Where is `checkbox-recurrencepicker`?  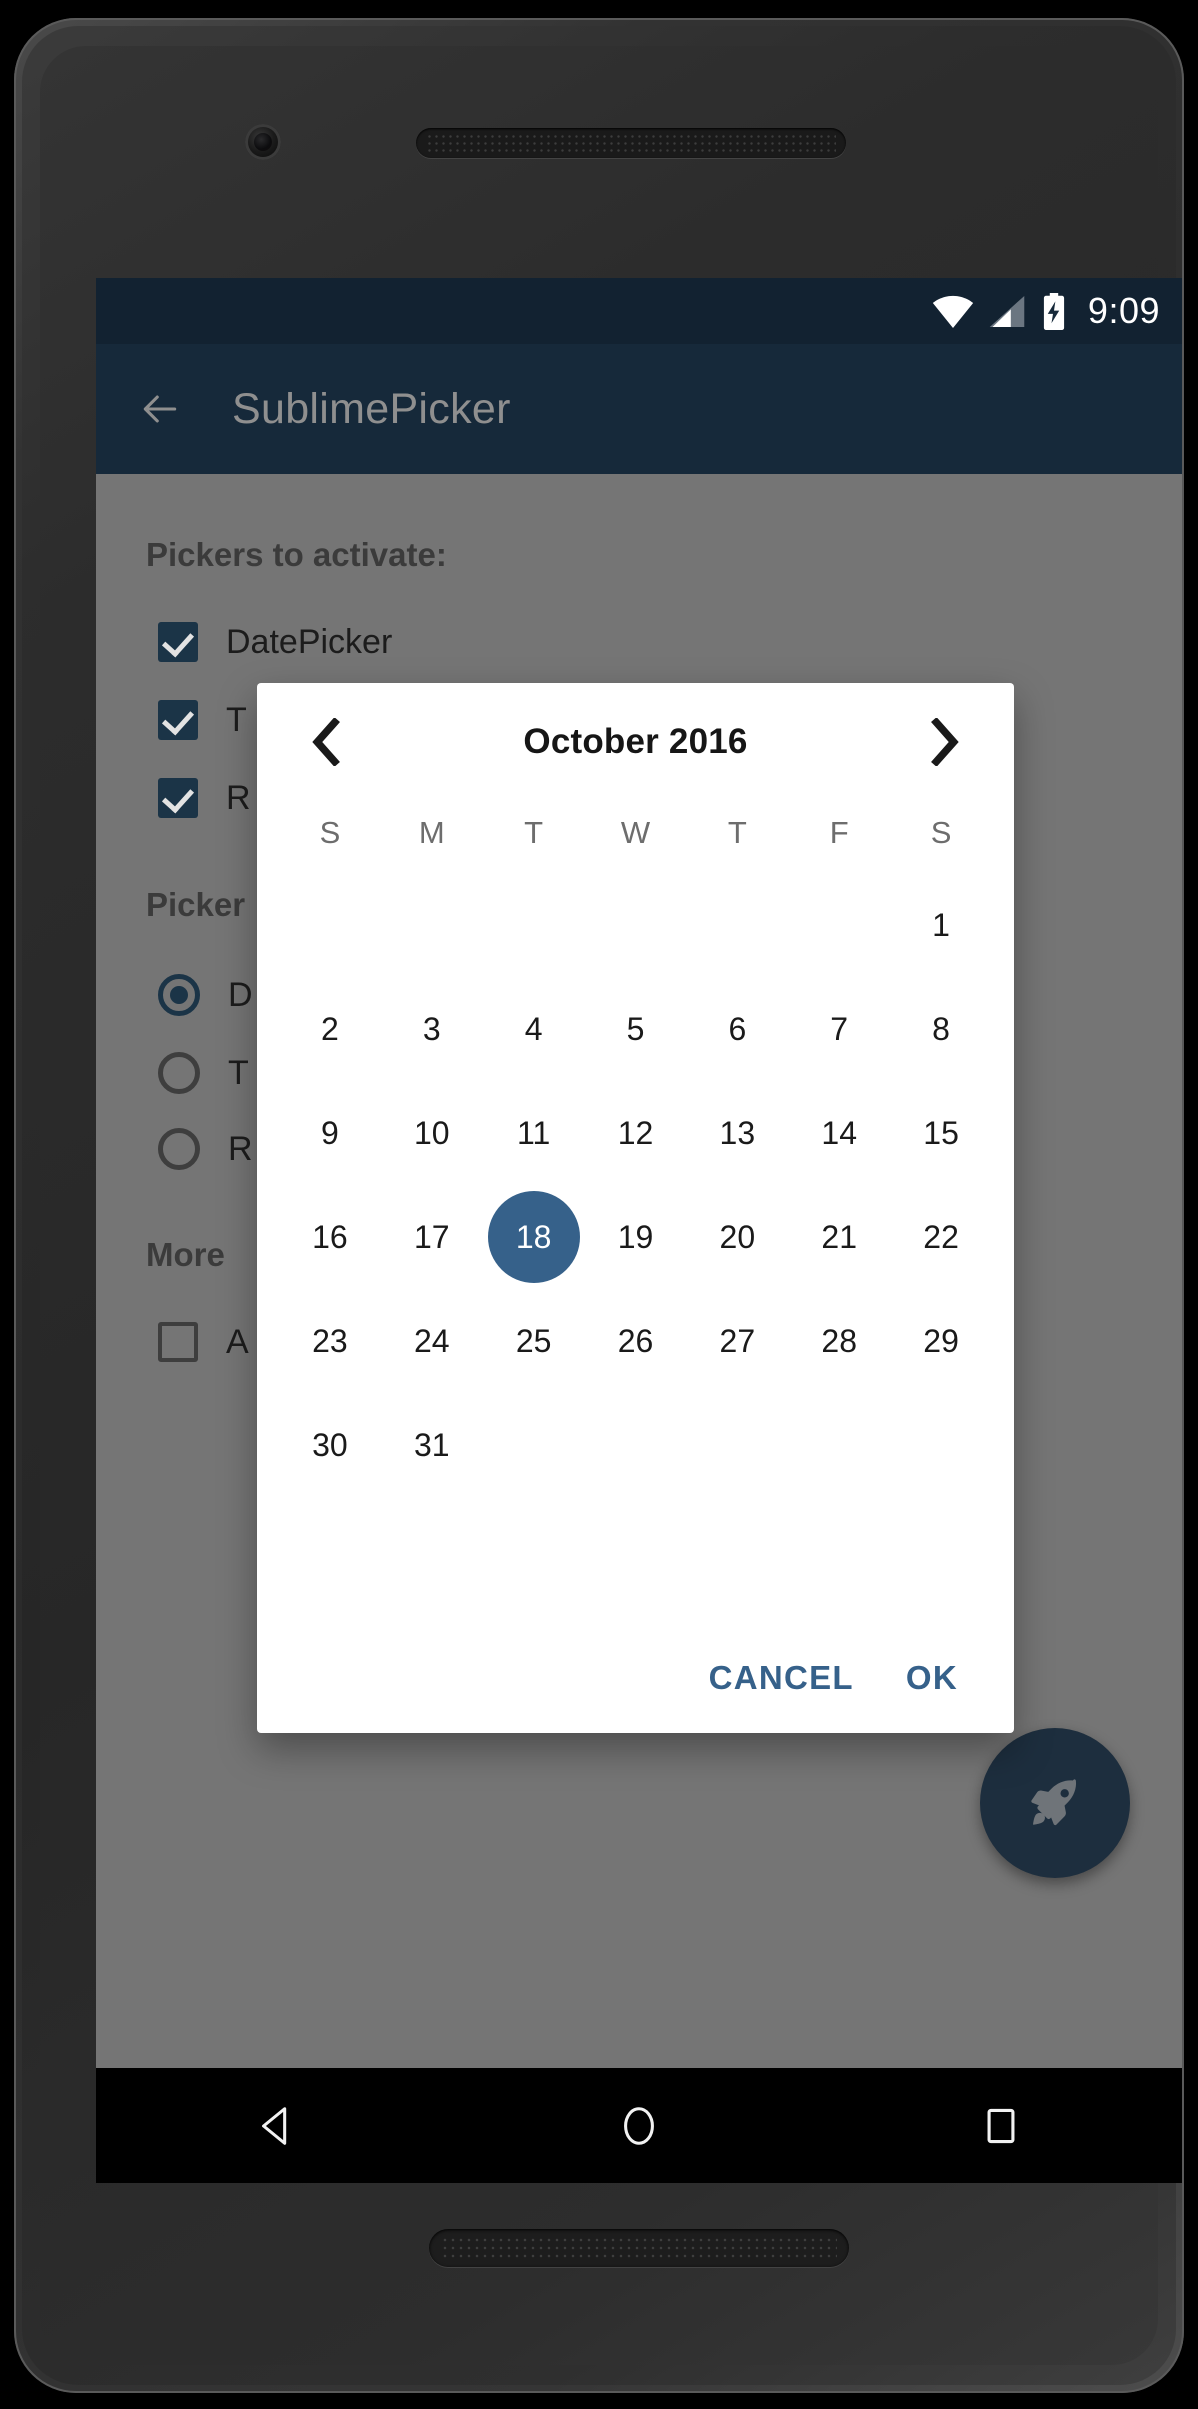
checkbox-recurrencepicker is located at coordinates (178, 798).